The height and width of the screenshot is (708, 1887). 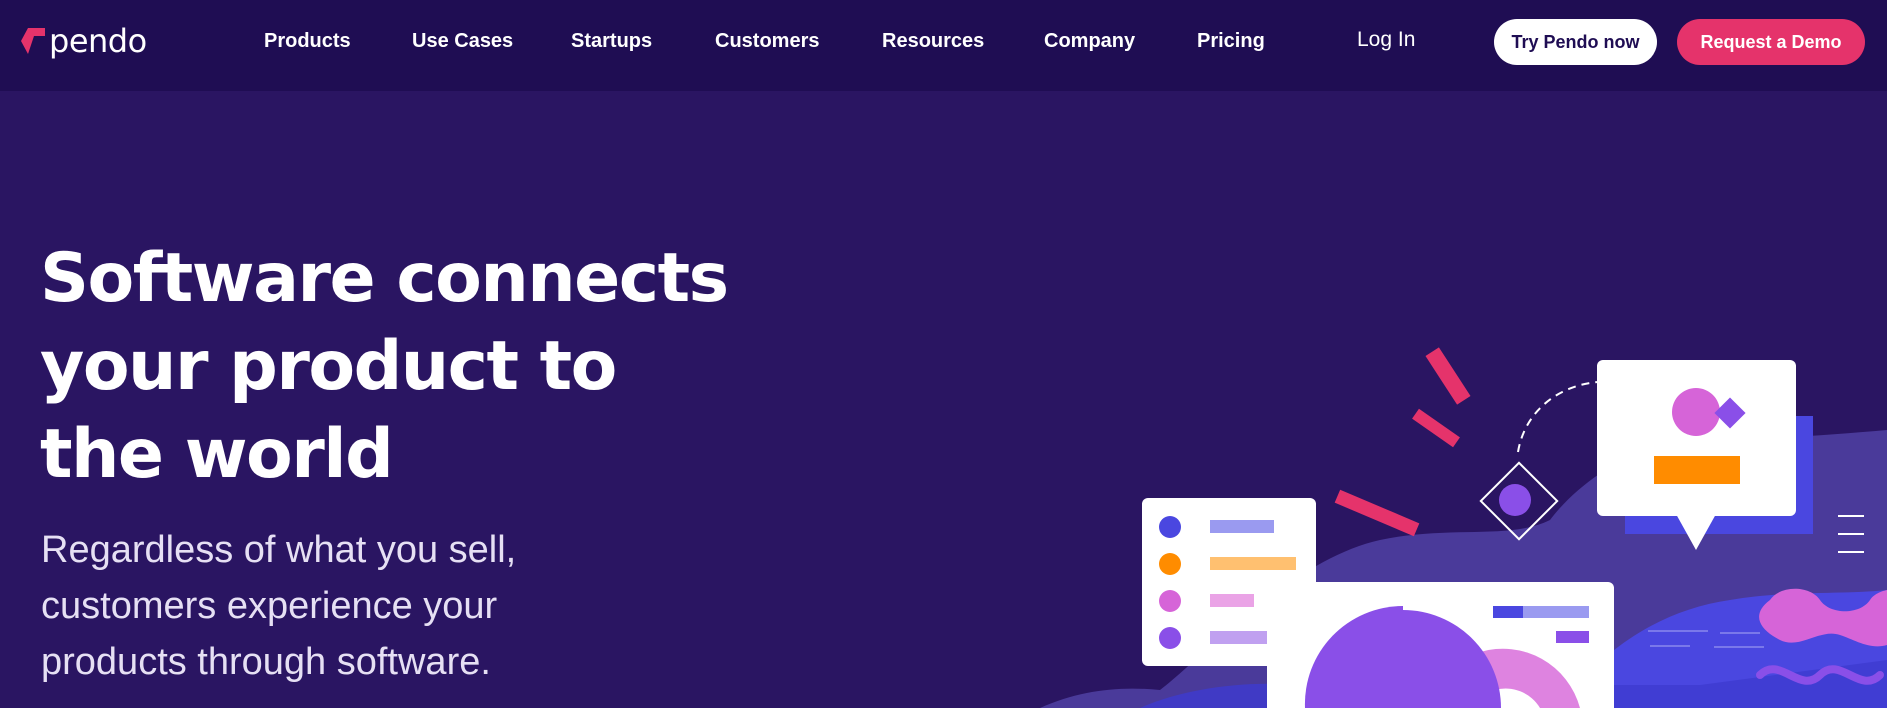 I want to click on brand-name: pendo, so click(x=98, y=41).